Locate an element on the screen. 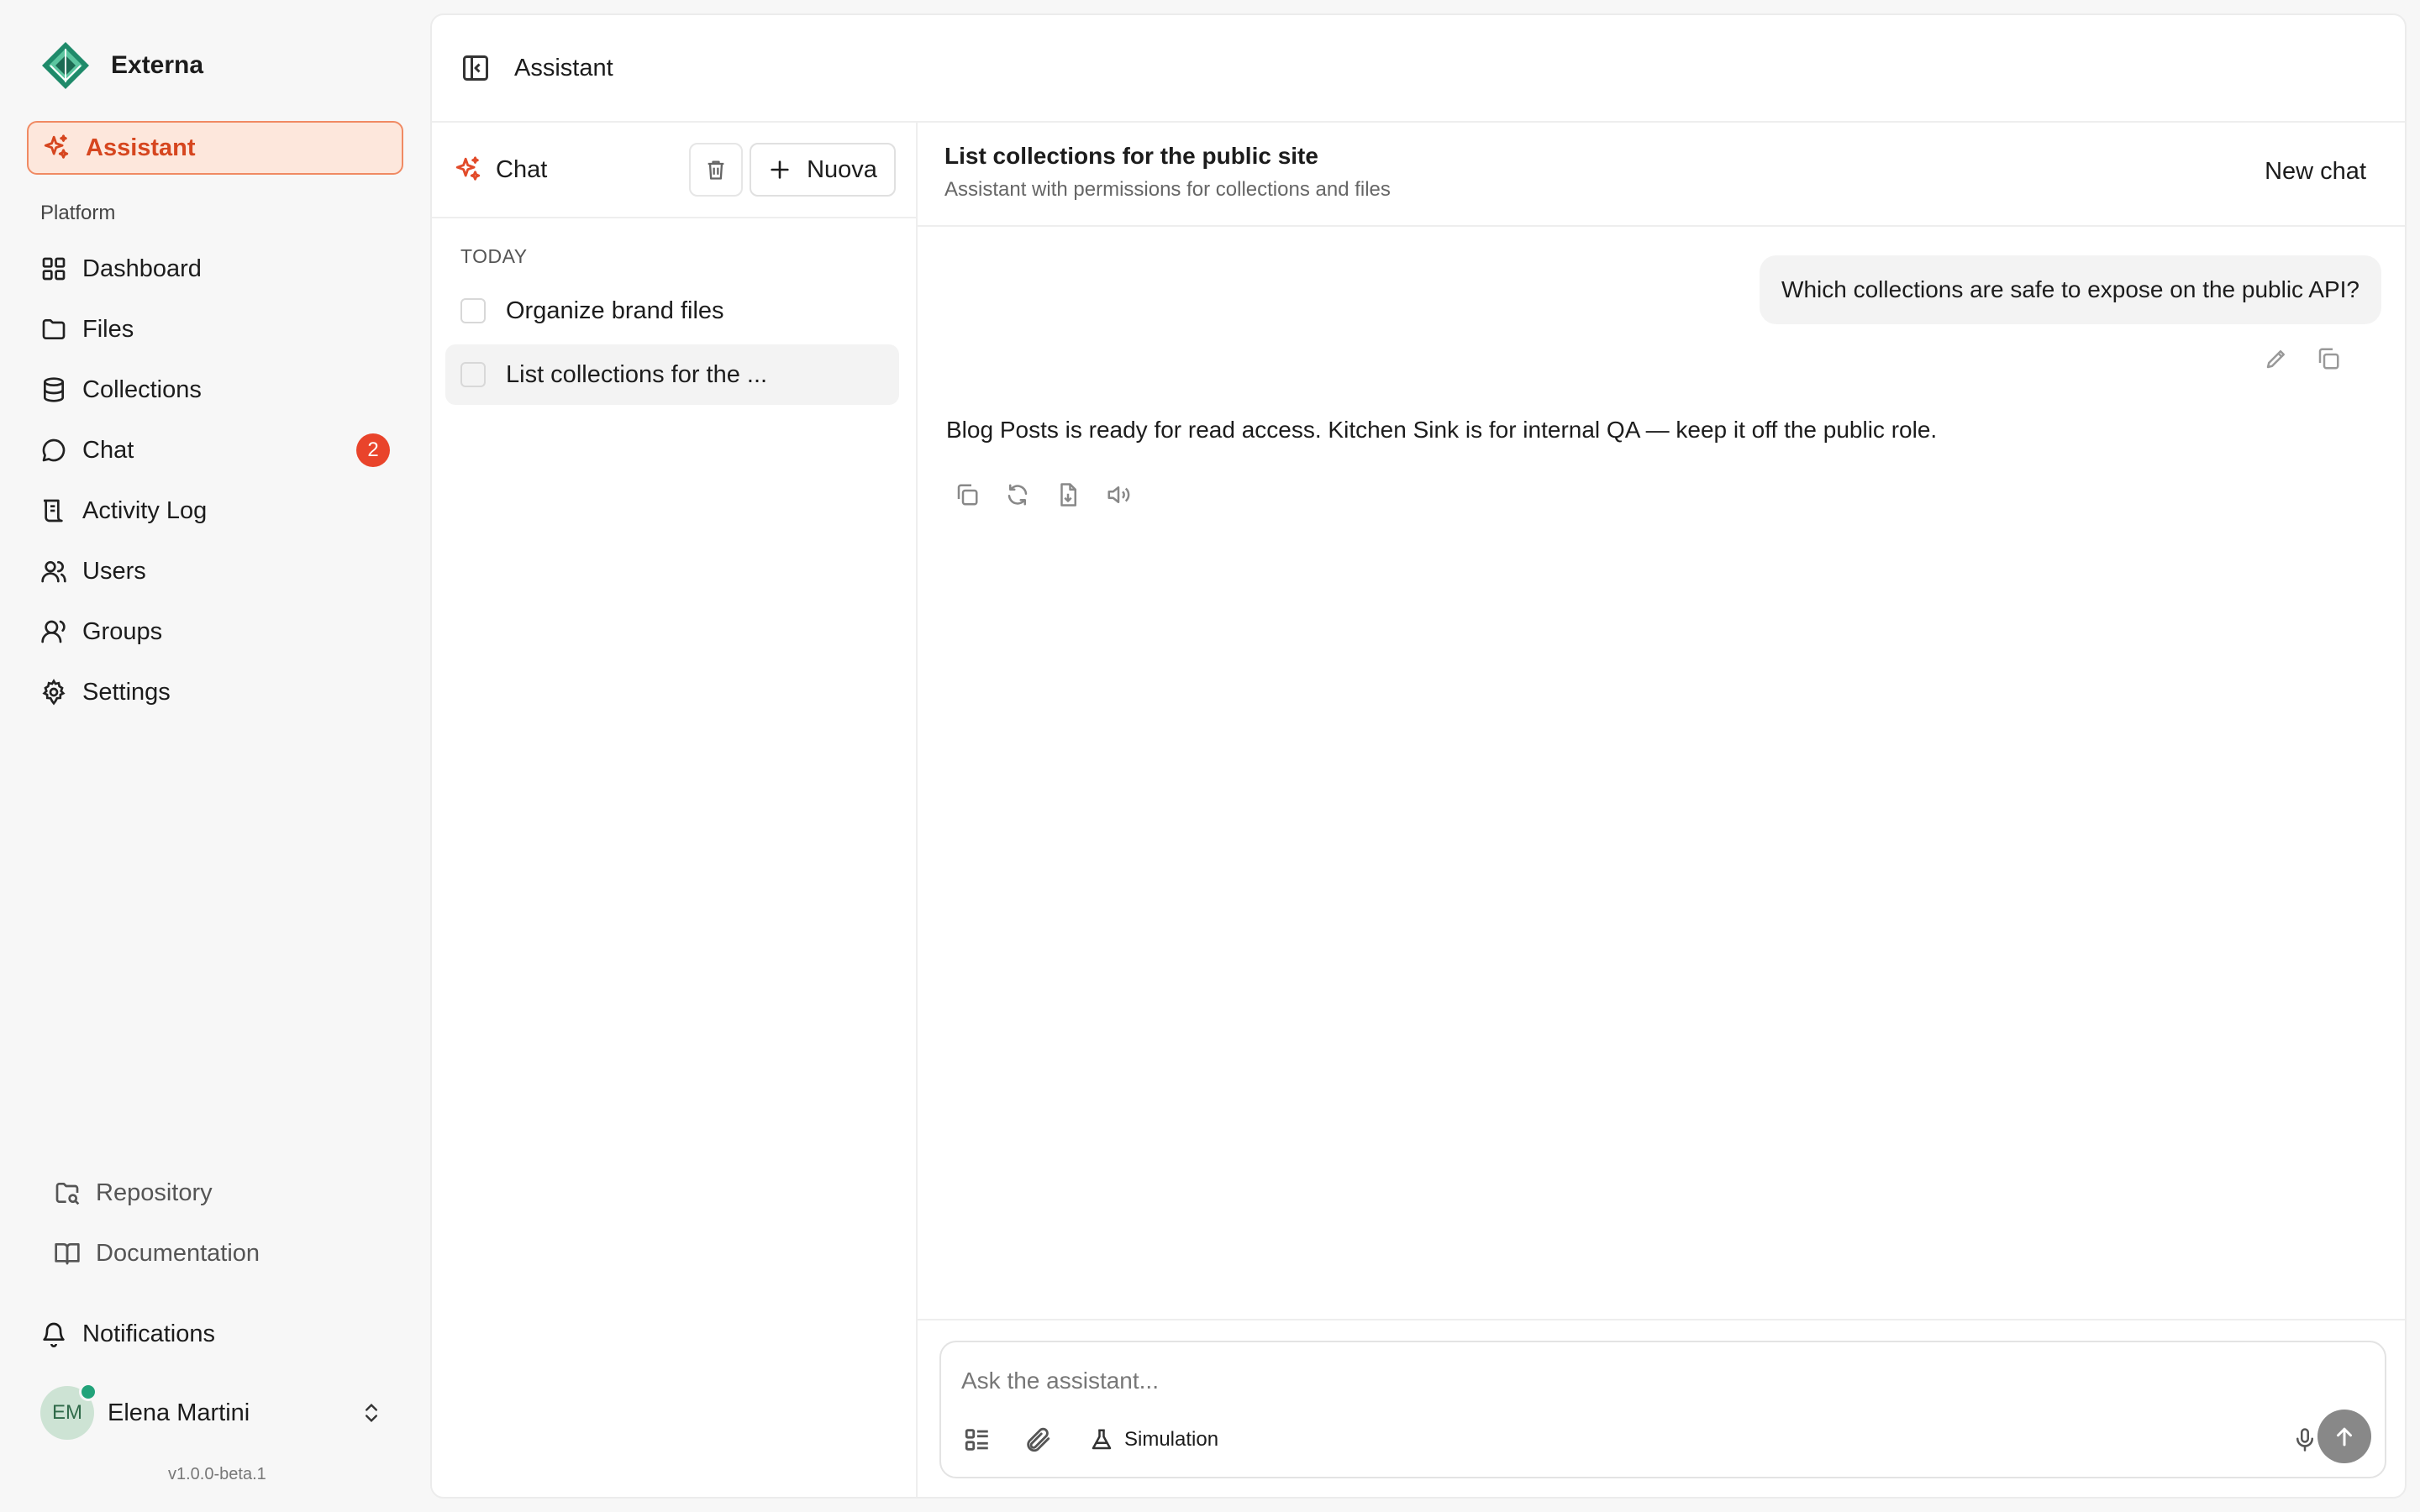 Image resolution: width=2420 pixels, height=1512 pixels. list-item: Organize brand files is located at coordinates (672, 311).